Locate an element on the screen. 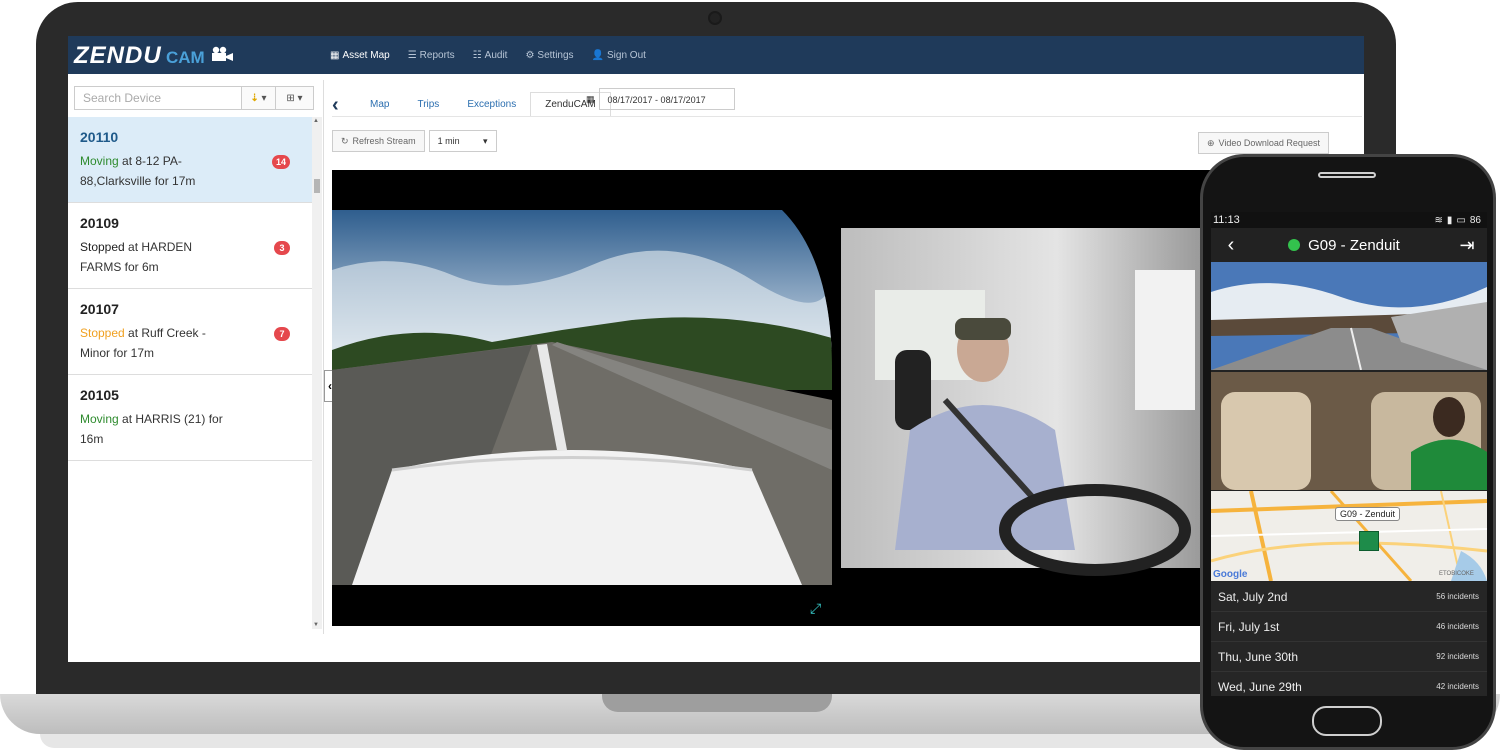 Image resolution: width=1500 pixels, height=754 pixels. search-device-input is located at coordinates (158, 98).